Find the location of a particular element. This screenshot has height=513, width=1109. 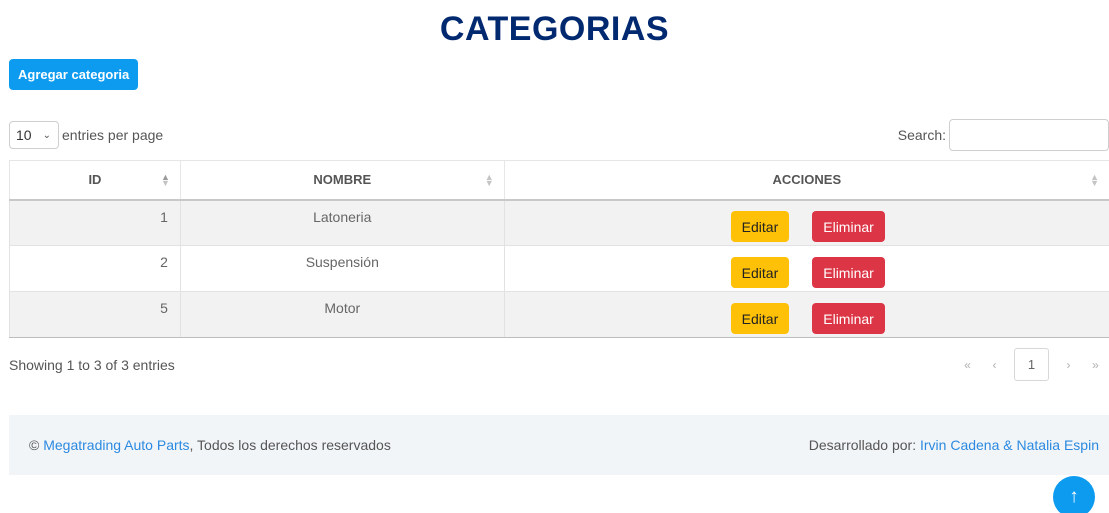

column-header-nombre: NOMBRE ▲ ▼ is located at coordinates (342, 180).